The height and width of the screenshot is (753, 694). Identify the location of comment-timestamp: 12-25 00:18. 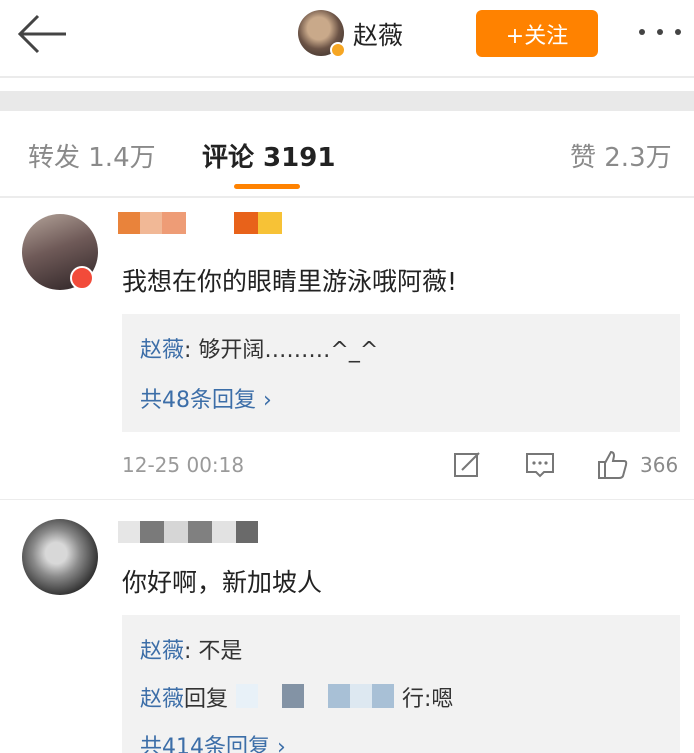
(183, 465).